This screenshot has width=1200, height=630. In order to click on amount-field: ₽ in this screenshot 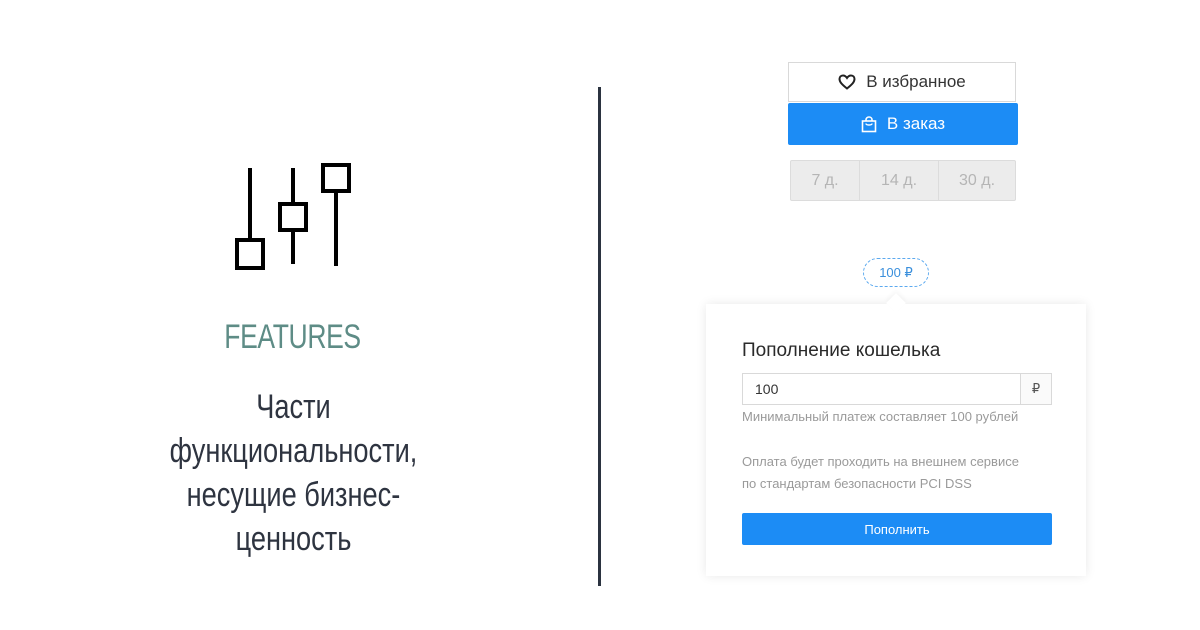, I will do `click(897, 389)`.